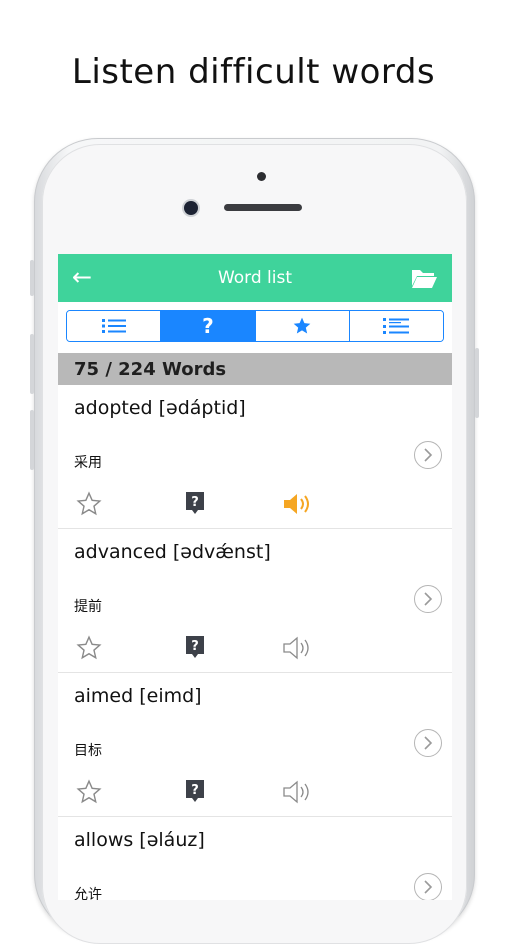 The width and height of the screenshot is (507, 944). What do you see at coordinates (88, 607) in the screenshot?
I see `word-meaning: 提前` at bounding box center [88, 607].